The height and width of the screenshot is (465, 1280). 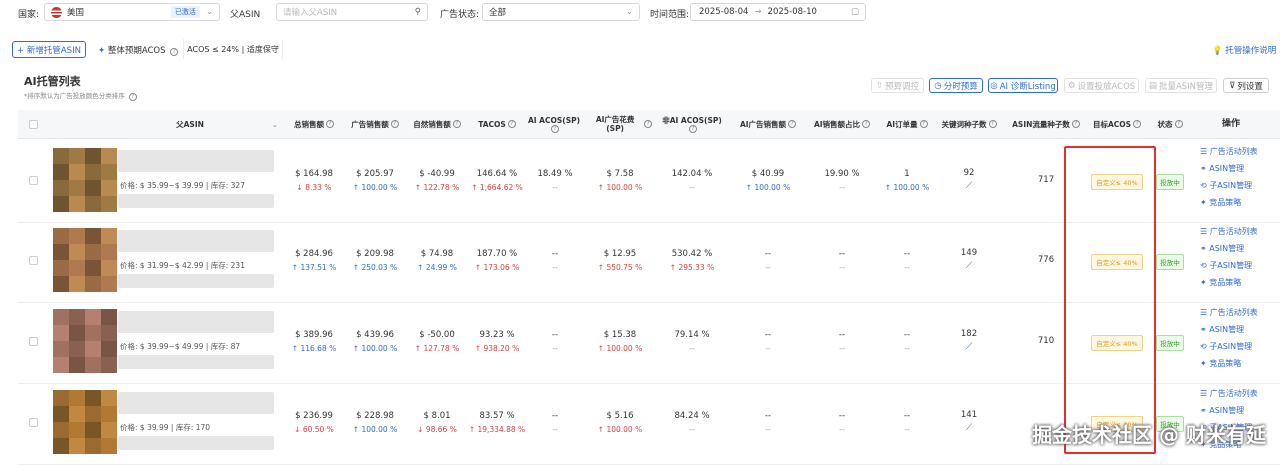 What do you see at coordinates (768, 174) in the screenshot?
I see `ai-ad-sales-value: $ 40.99` at bounding box center [768, 174].